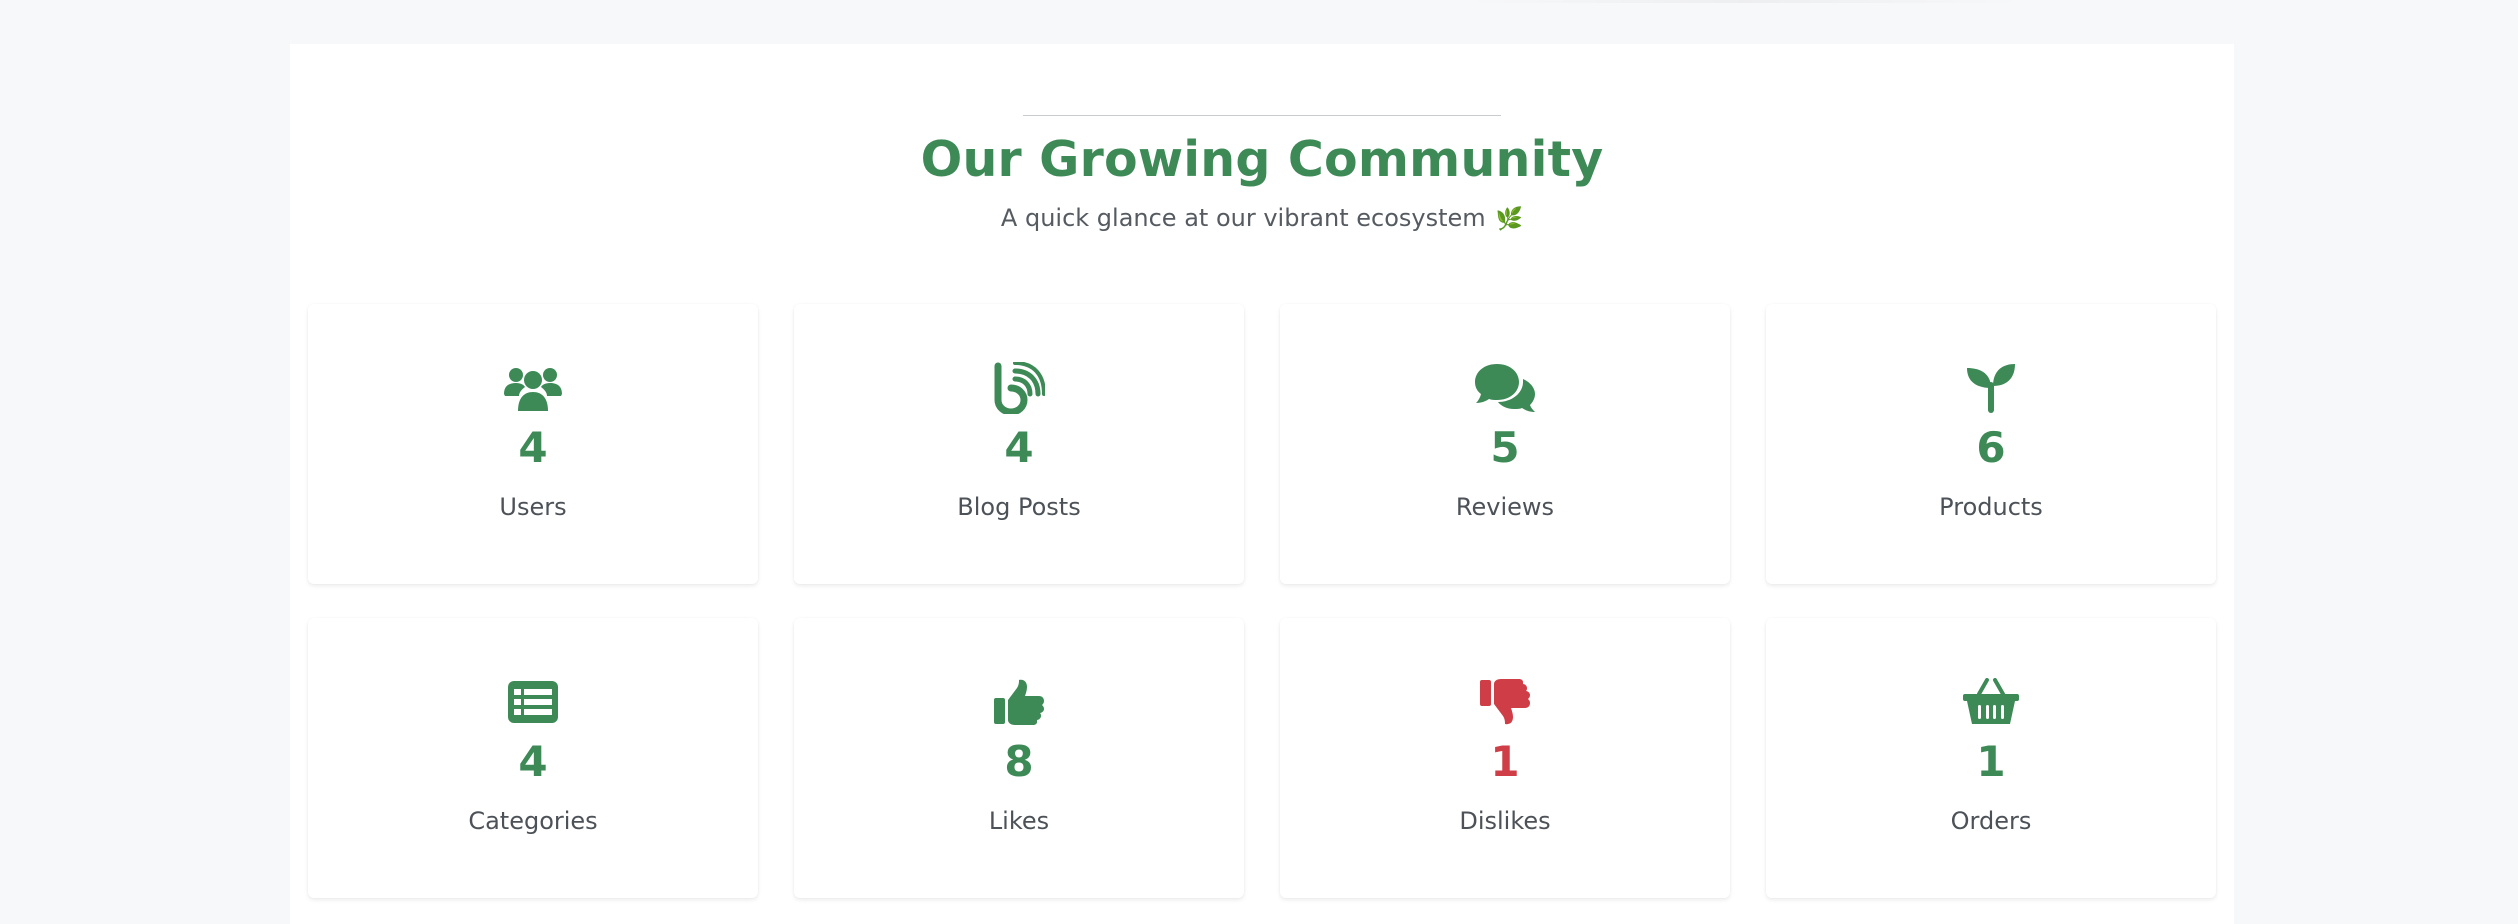 The height and width of the screenshot is (924, 2518). Describe the element at coordinates (533, 388) in the screenshot. I see `users-icon` at that location.